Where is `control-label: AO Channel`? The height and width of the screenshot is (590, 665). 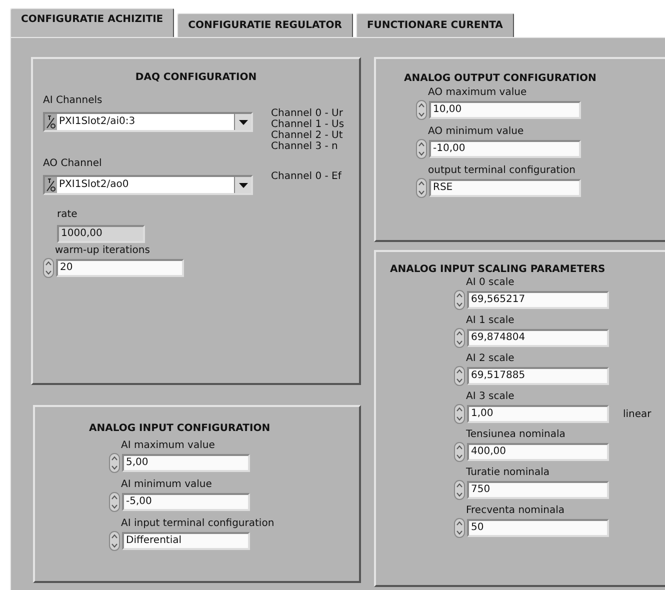
control-label: AO Channel is located at coordinates (72, 164).